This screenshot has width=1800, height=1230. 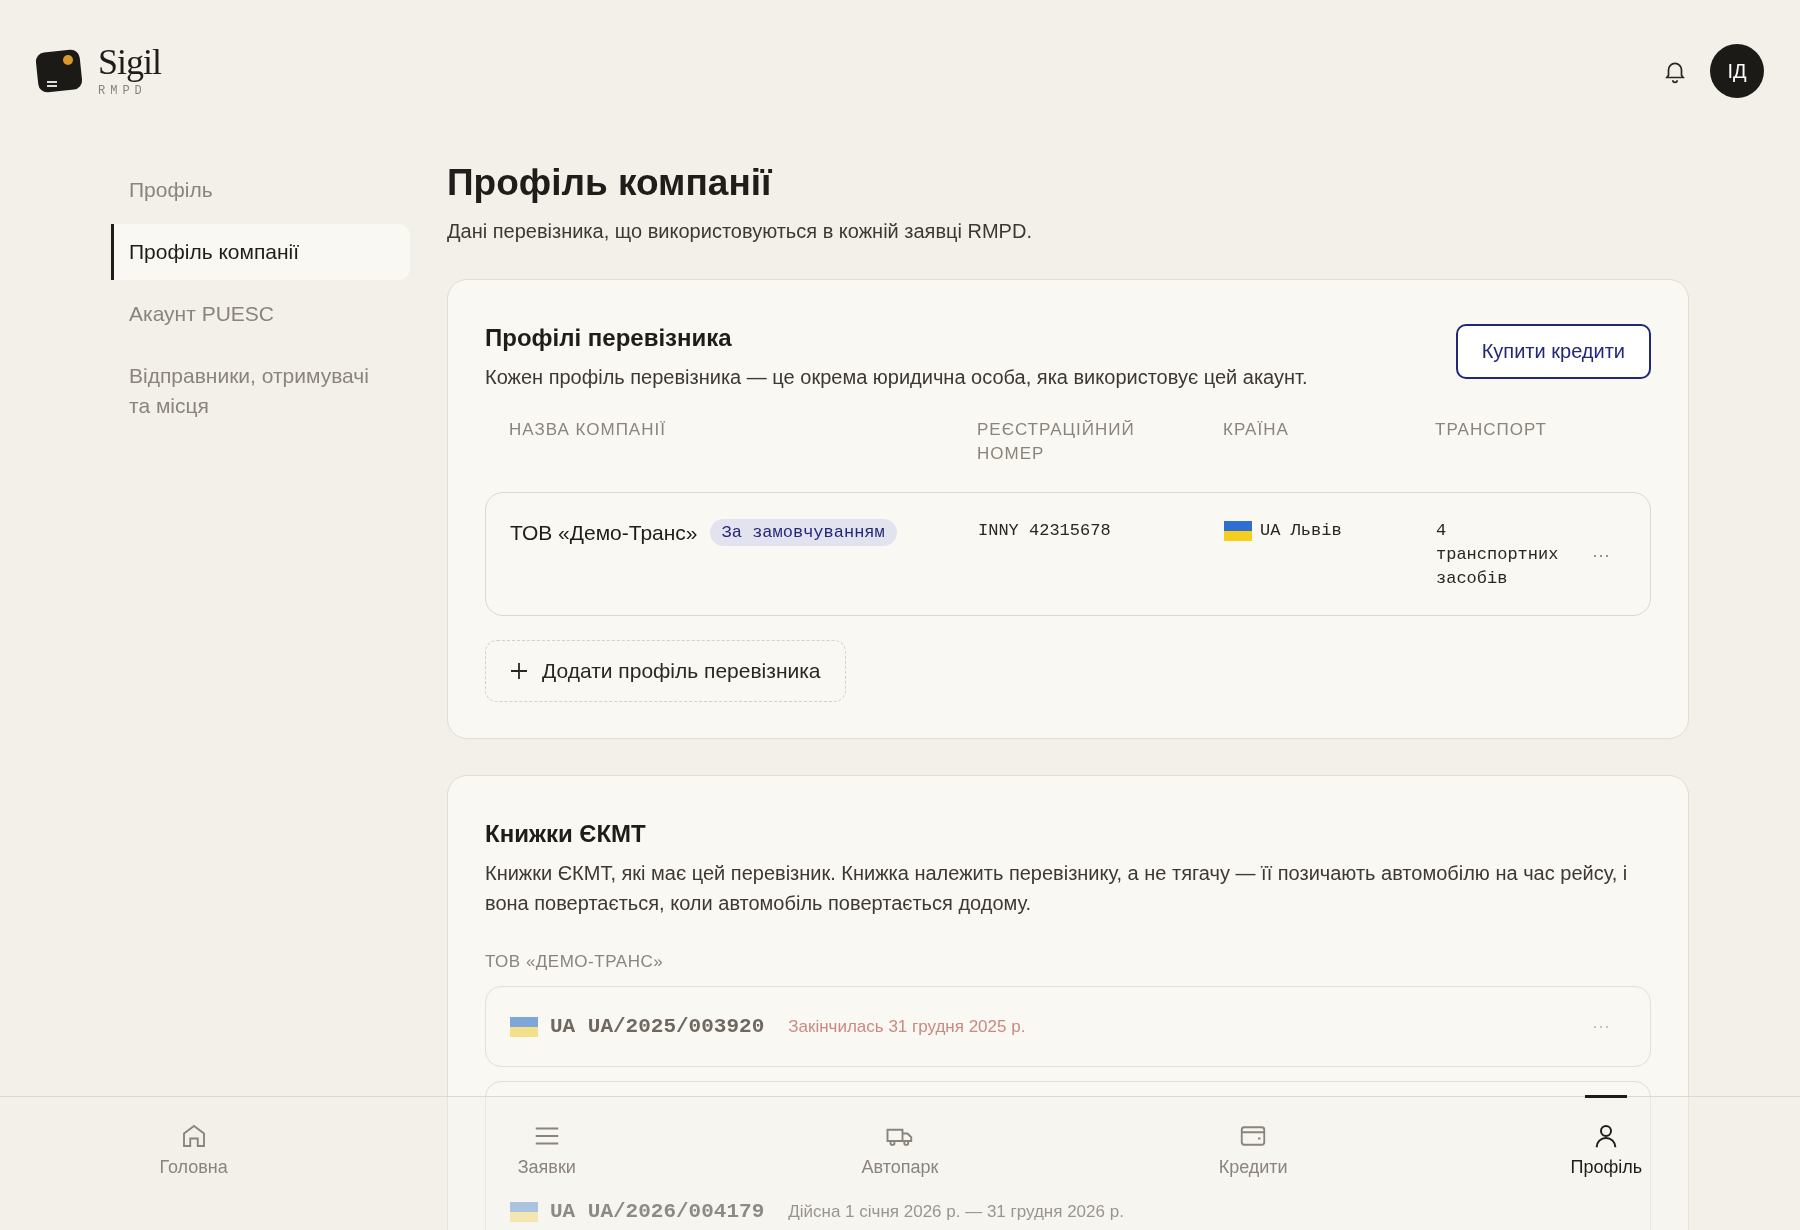 I want to click on section-description: Кожен профіль перевізника — це окрема юридична особа, яка використовує цей акаунт., so click(x=896, y=377).